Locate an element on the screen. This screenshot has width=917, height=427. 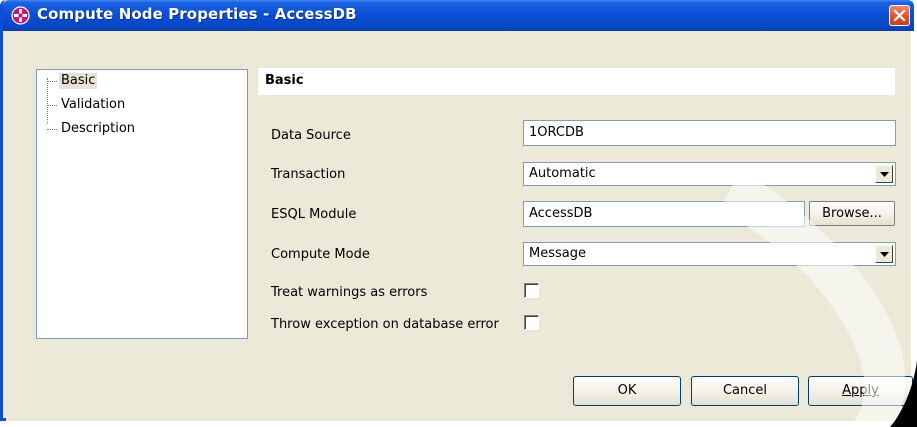
tree-item-description: Description is located at coordinates (92, 130).